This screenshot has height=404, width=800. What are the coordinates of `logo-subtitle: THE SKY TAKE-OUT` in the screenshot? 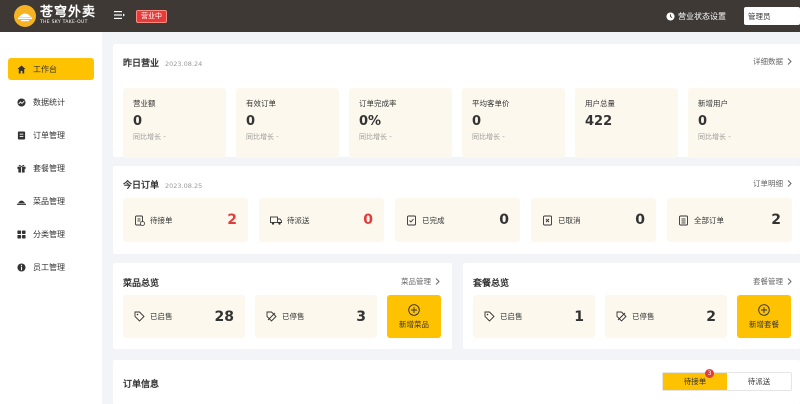 It's located at (64, 23).